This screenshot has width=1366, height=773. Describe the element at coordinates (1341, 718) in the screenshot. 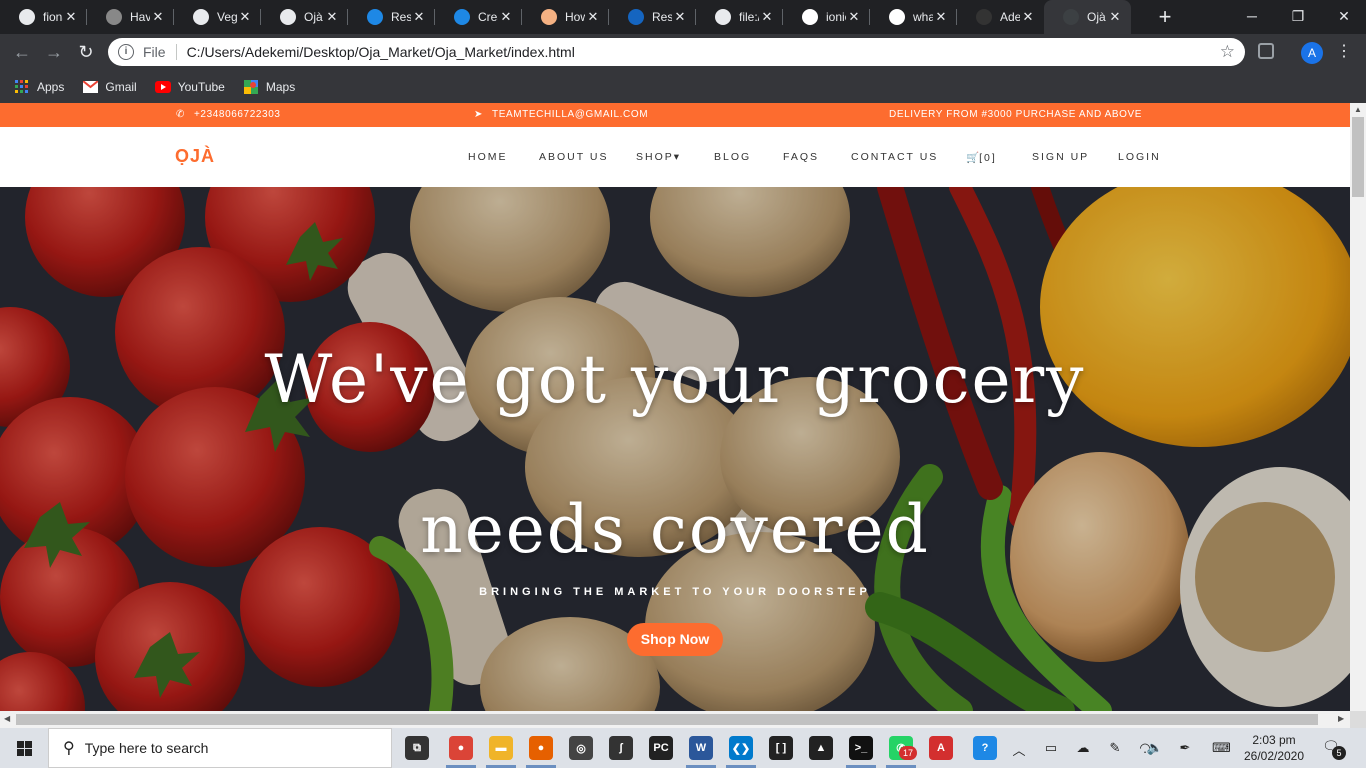

I see `scroll-right-icon: ▶` at that location.